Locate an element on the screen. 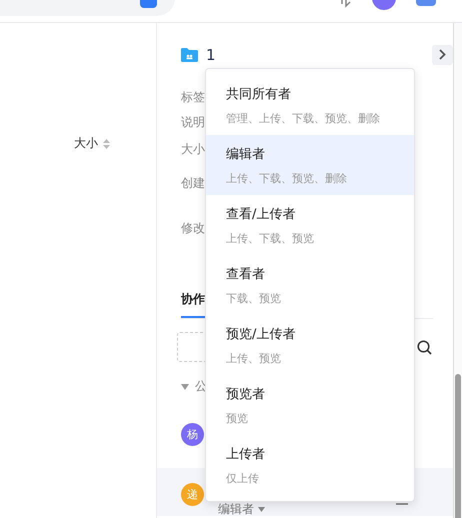 The width and height of the screenshot is (462, 518). field-label: 修改 is located at coordinates (193, 228).